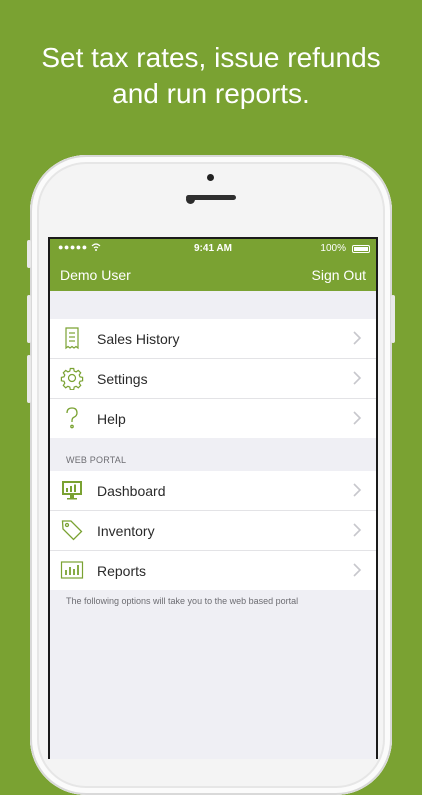  What do you see at coordinates (96, 460) in the screenshot?
I see `web-portal-header: WEB PORTAL` at bounding box center [96, 460].